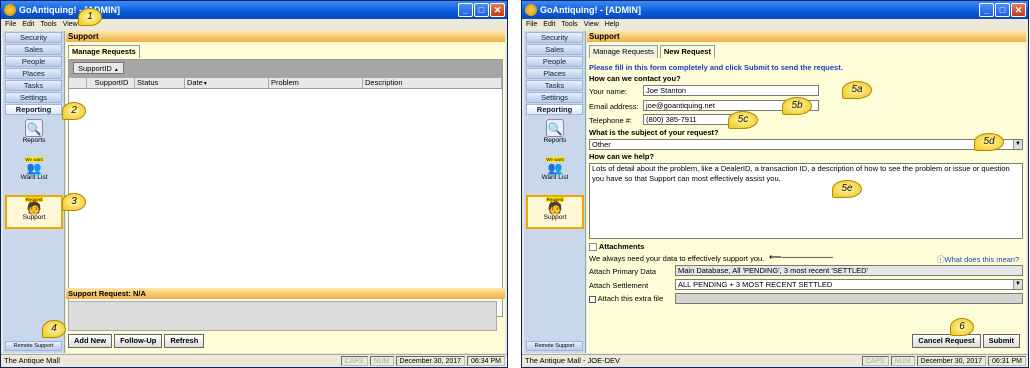  What do you see at coordinates (755, 284) in the screenshot?
I see `attach-settlement-value: ALL PENDING + 3 MOST RECENT SETTLED` at bounding box center [755, 284].